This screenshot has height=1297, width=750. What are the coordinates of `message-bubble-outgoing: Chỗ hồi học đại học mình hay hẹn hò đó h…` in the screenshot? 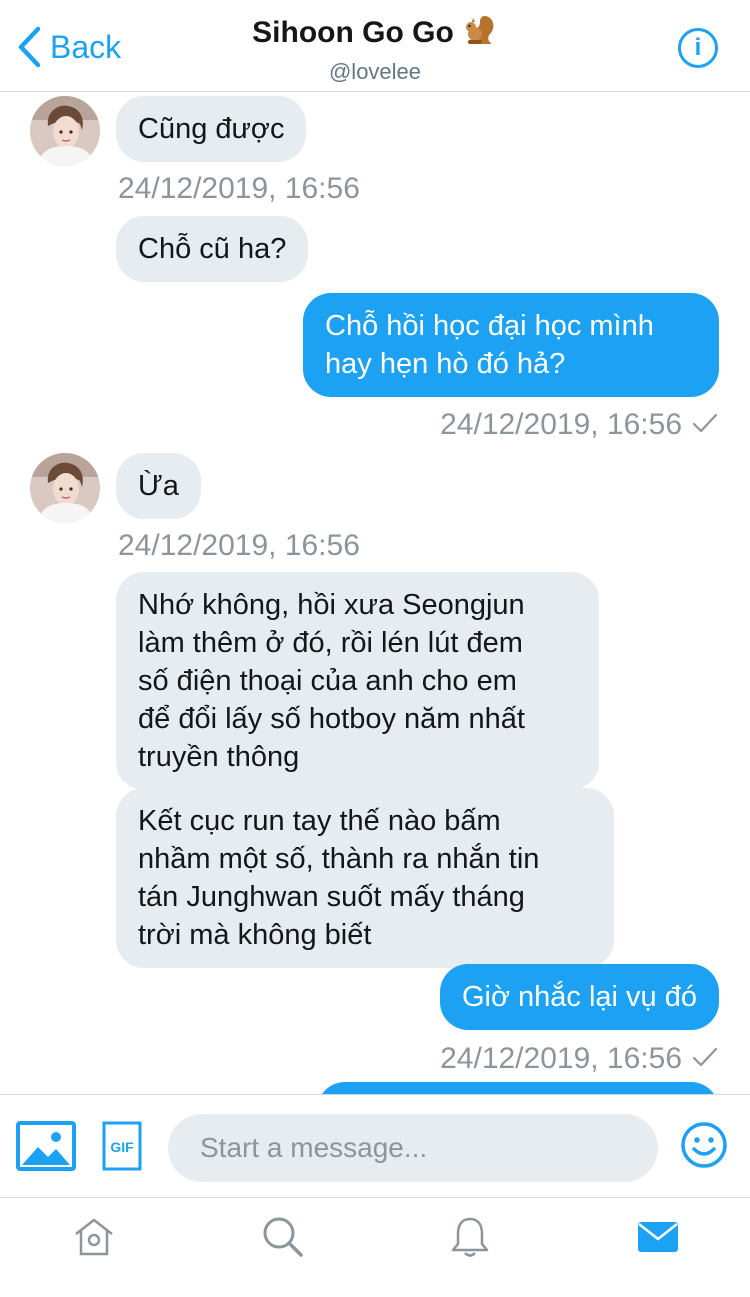 It's located at (511, 345).